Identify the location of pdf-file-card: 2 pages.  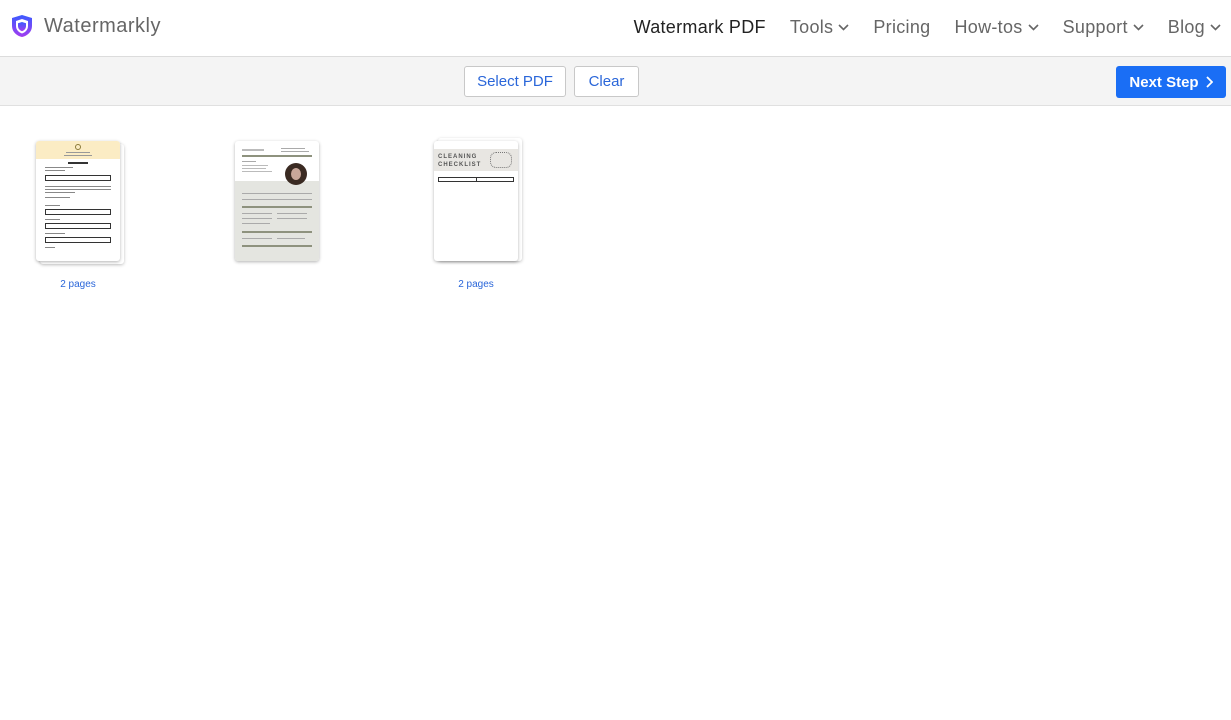
(81, 215).